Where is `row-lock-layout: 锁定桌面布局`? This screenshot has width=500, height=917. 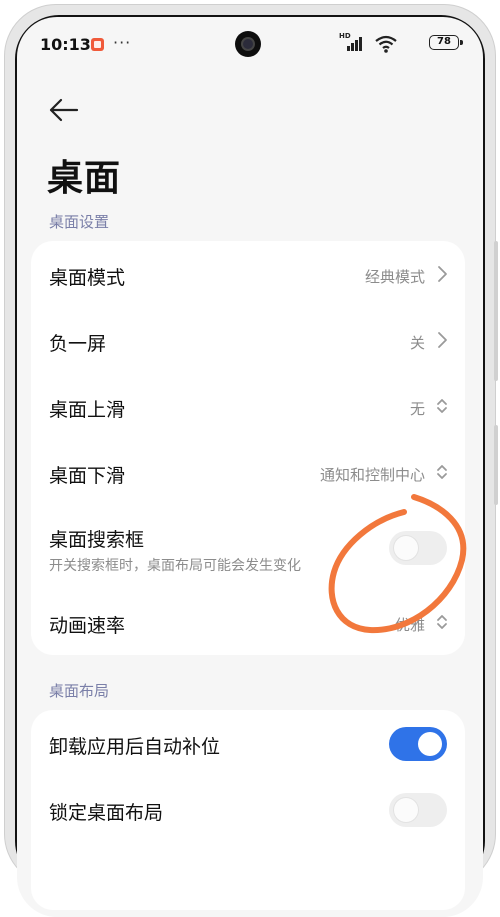
row-lock-layout: 锁定桌面布局 is located at coordinates (248, 809).